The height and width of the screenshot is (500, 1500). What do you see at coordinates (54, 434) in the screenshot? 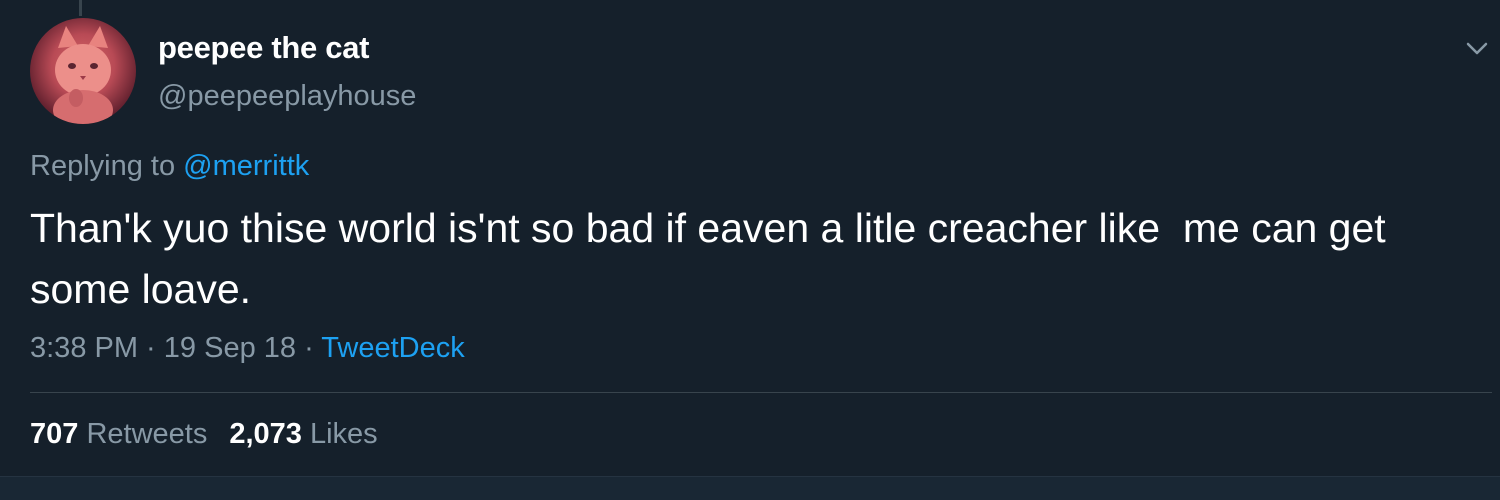
I see `retweets-count: 707` at bounding box center [54, 434].